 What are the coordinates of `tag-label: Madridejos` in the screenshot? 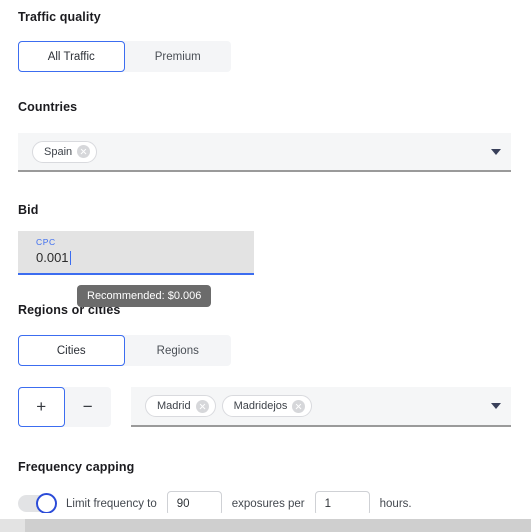 It's located at (260, 406).